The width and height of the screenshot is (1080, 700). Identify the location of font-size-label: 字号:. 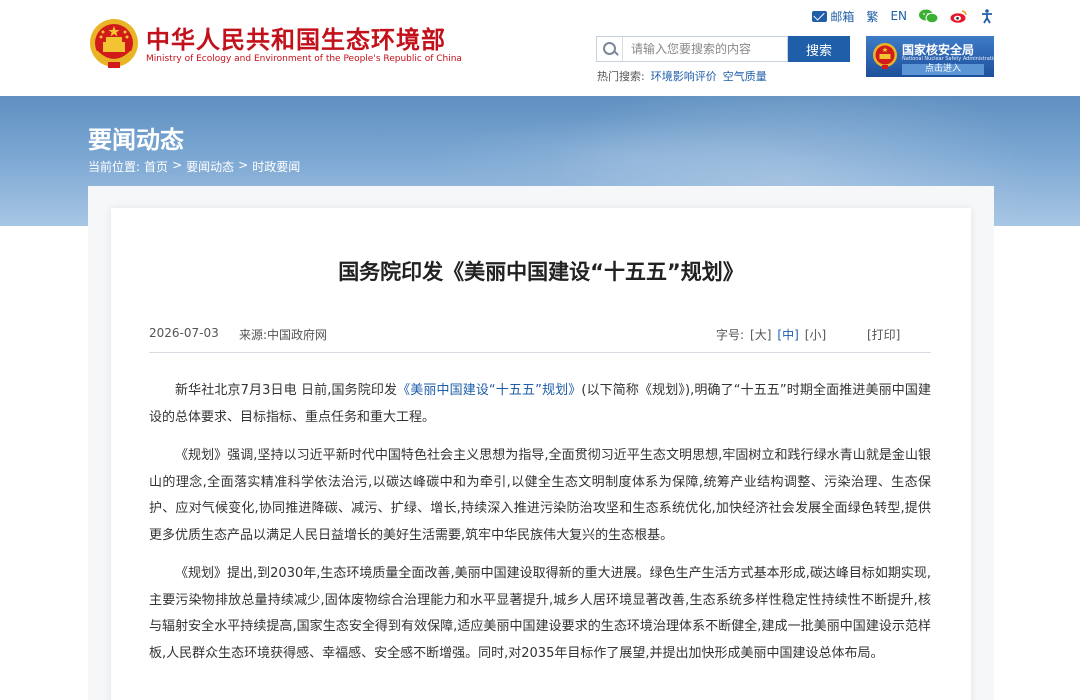
(730, 335).